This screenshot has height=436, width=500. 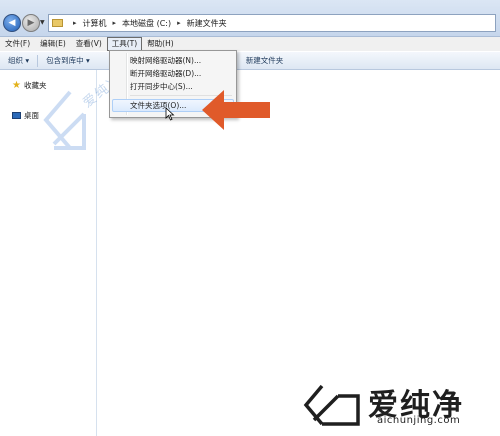 What do you see at coordinates (16, 115) in the screenshot?
I see `desktop-icon` at bounding box center [16, 115].